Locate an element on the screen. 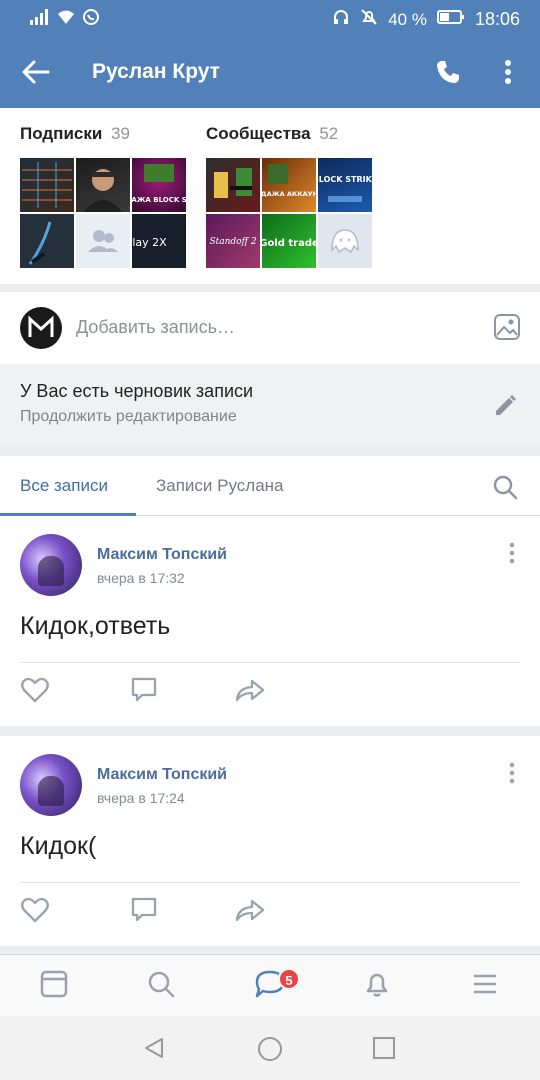 The height and width of the screenshot is (1080, 540). avatar is located at coordinates (41, 328).